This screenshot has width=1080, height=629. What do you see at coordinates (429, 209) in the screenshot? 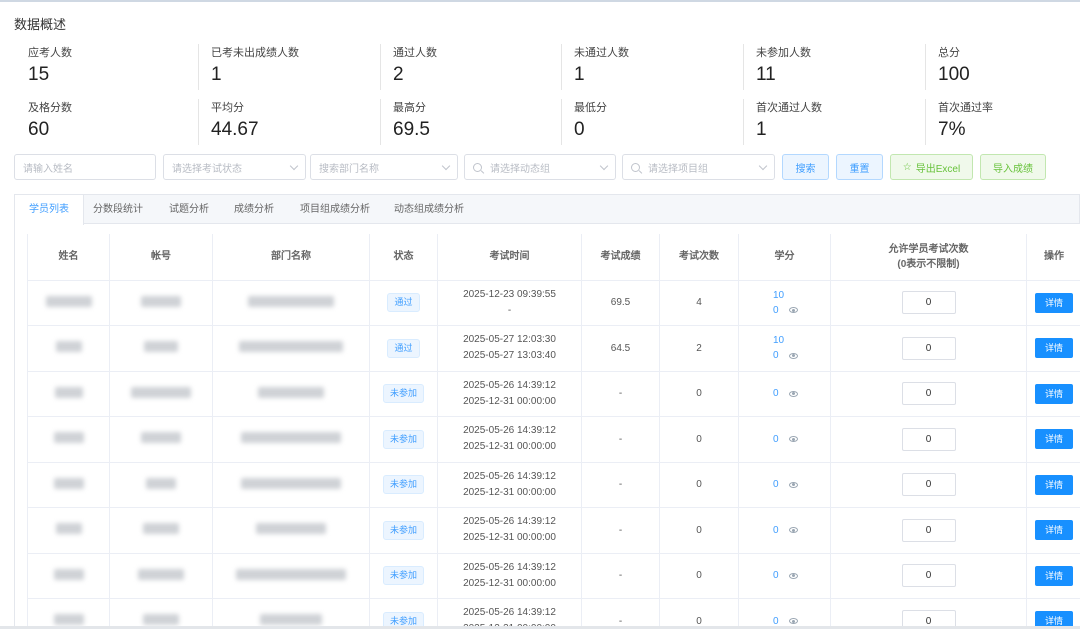
I see `tab-dynamic-group-analysis: 动态组成绩分析` at bounding box center [429, 209].